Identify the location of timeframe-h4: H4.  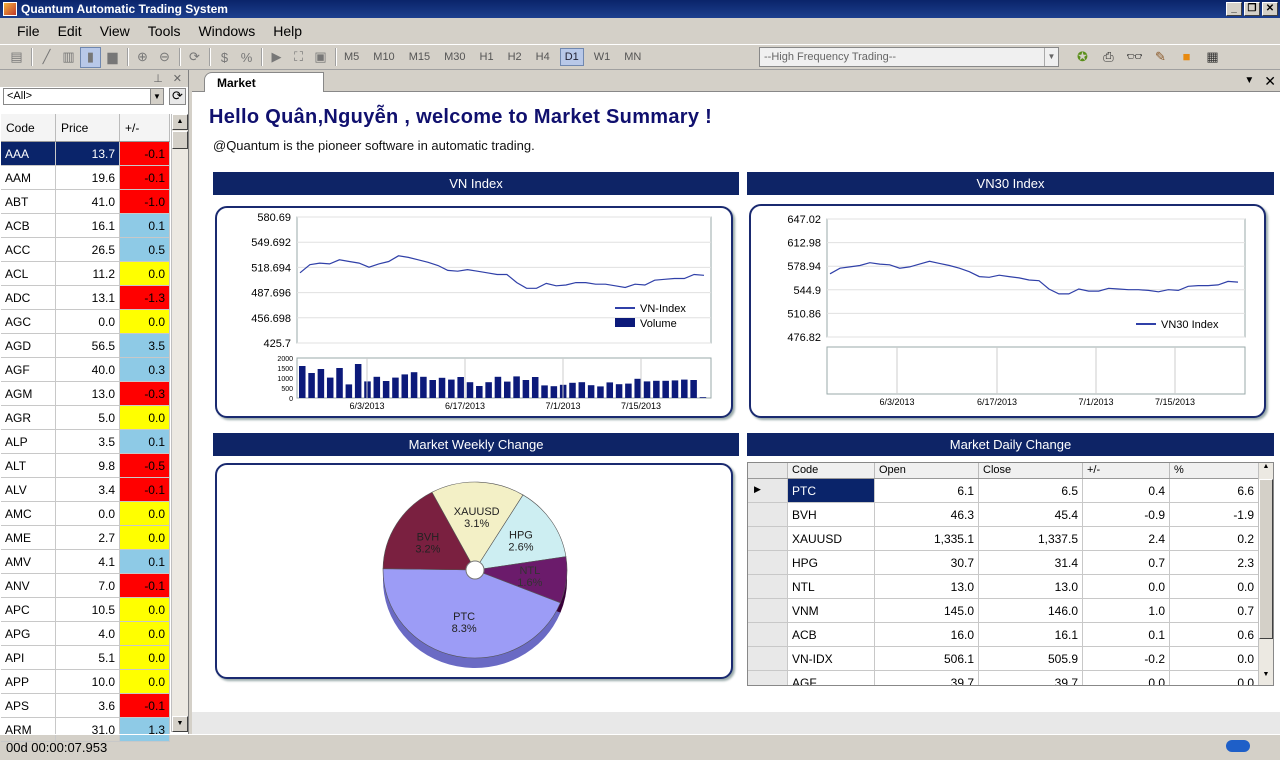
(543, 57).